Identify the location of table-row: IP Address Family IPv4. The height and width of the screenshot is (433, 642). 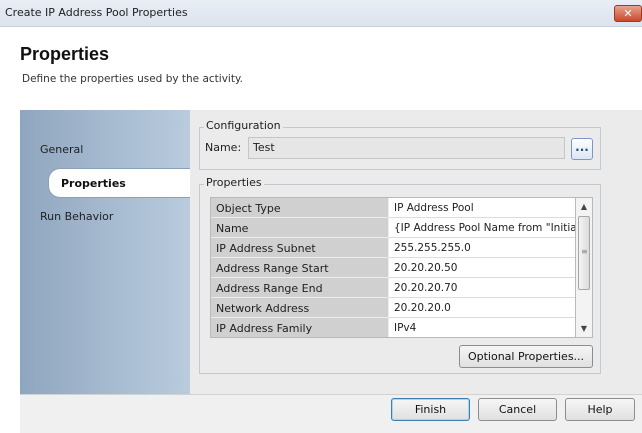
(393, 327).